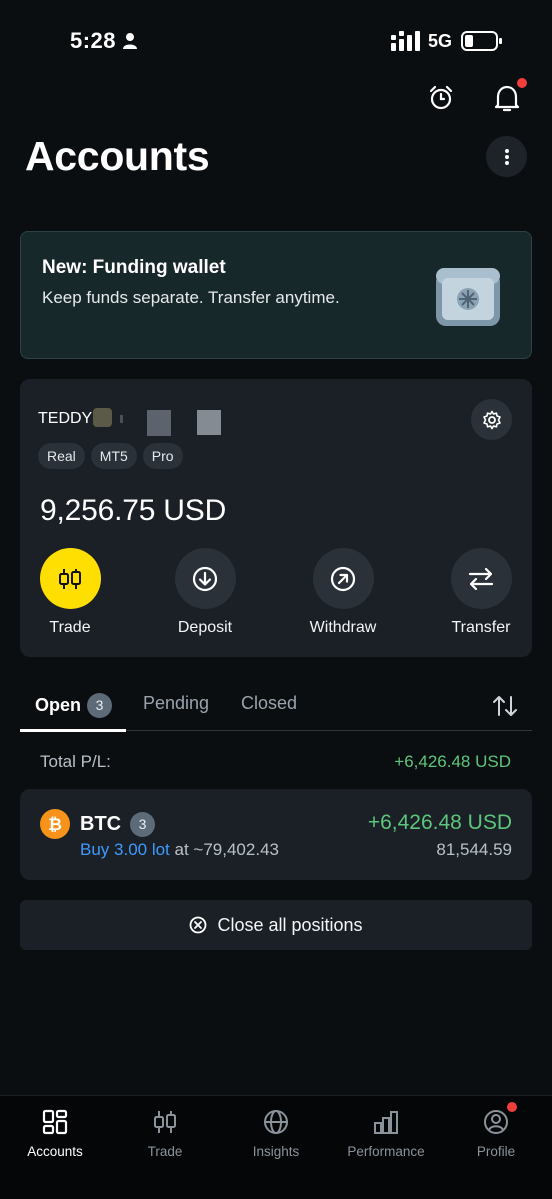 This screenshot has width=552, height=1199. What do you see at coordinates (191, 297) in the screenshot?
I see `banner-subtitle: Keep funds separate. Transfer anytime.` at bounding box center [191, 297].